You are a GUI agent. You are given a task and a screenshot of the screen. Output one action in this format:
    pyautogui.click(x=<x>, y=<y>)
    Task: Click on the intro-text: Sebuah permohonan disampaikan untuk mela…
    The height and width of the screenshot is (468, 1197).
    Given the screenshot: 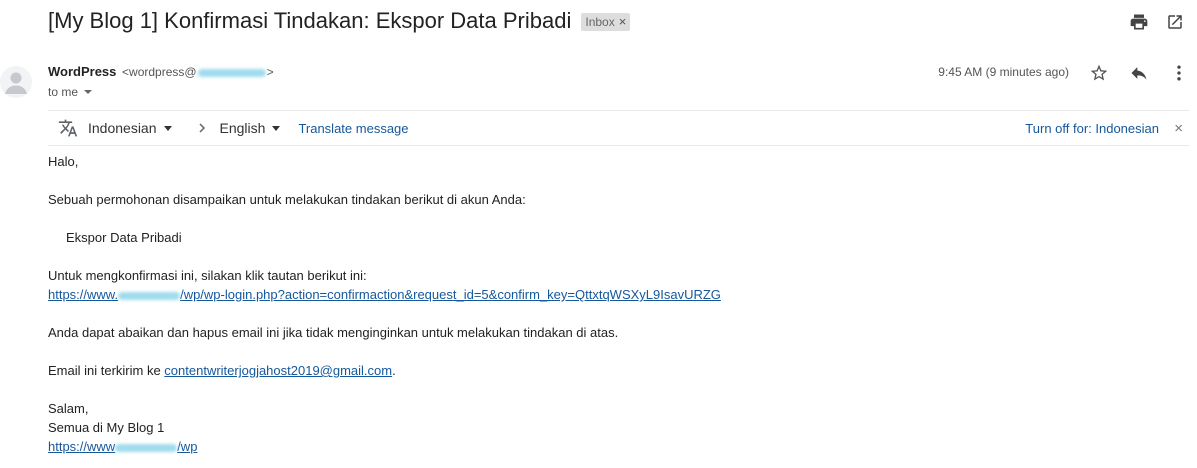 What is the action you would take?
    pyautogui.click(x=287, y=199)
    